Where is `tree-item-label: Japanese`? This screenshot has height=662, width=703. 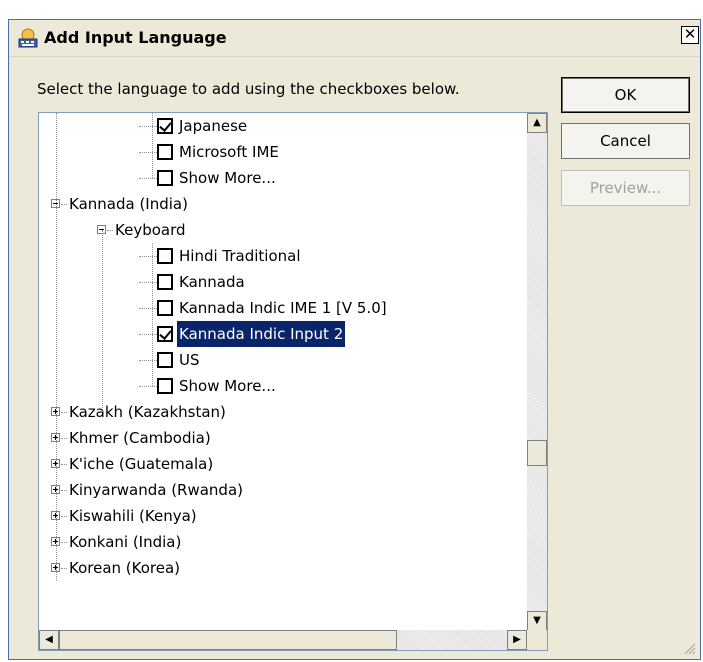 tree-item-label: Japanese is located at coordinates (213, 126).